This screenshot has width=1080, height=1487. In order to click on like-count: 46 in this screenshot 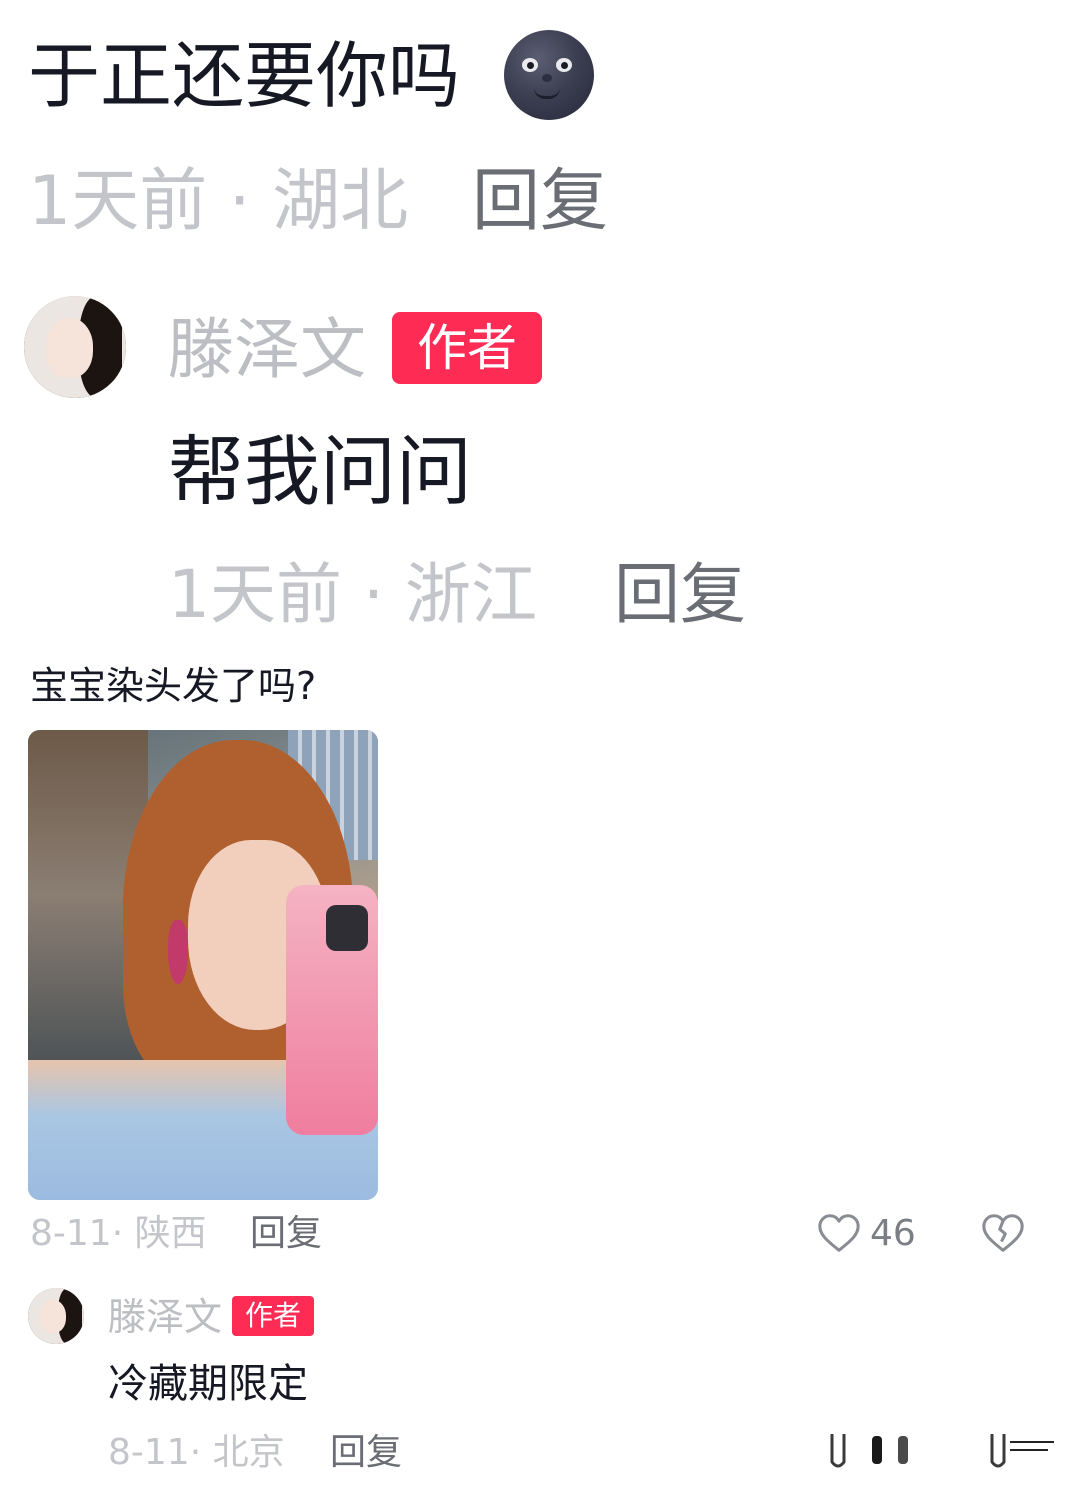, I will do `click(893, 1233)`.